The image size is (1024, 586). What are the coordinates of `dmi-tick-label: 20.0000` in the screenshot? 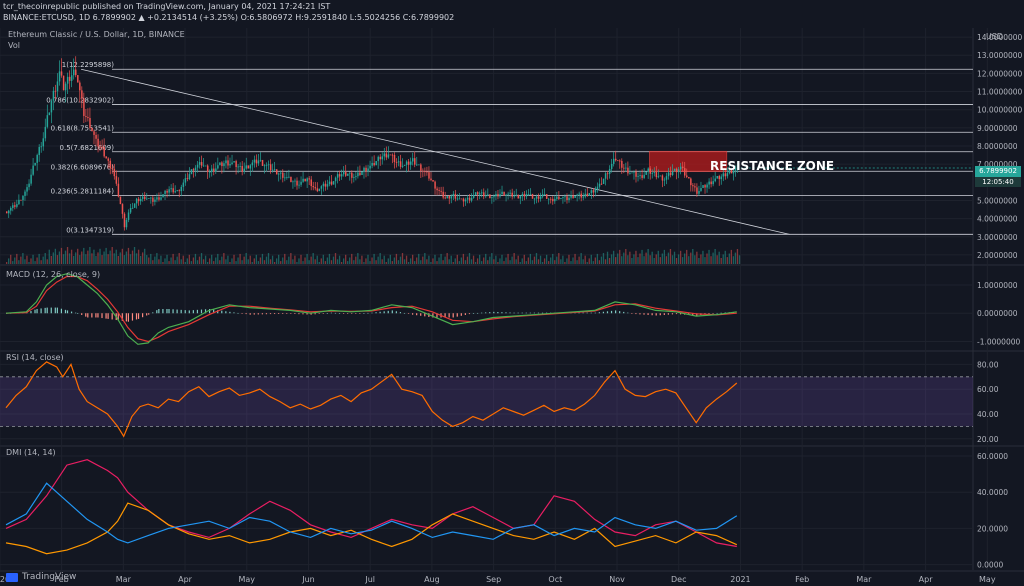 It's located at (992, 528).